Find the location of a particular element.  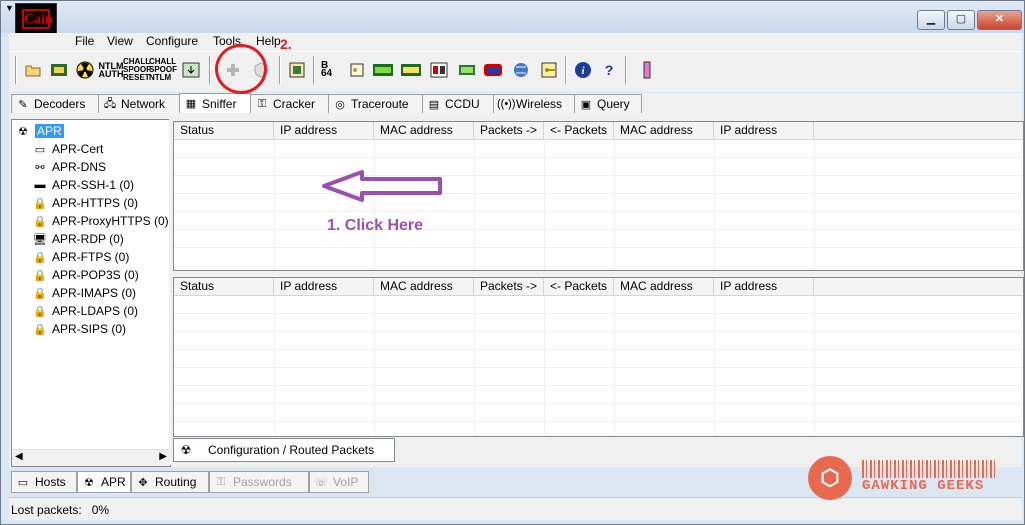

box-icon is located at coordinates (493, 70).